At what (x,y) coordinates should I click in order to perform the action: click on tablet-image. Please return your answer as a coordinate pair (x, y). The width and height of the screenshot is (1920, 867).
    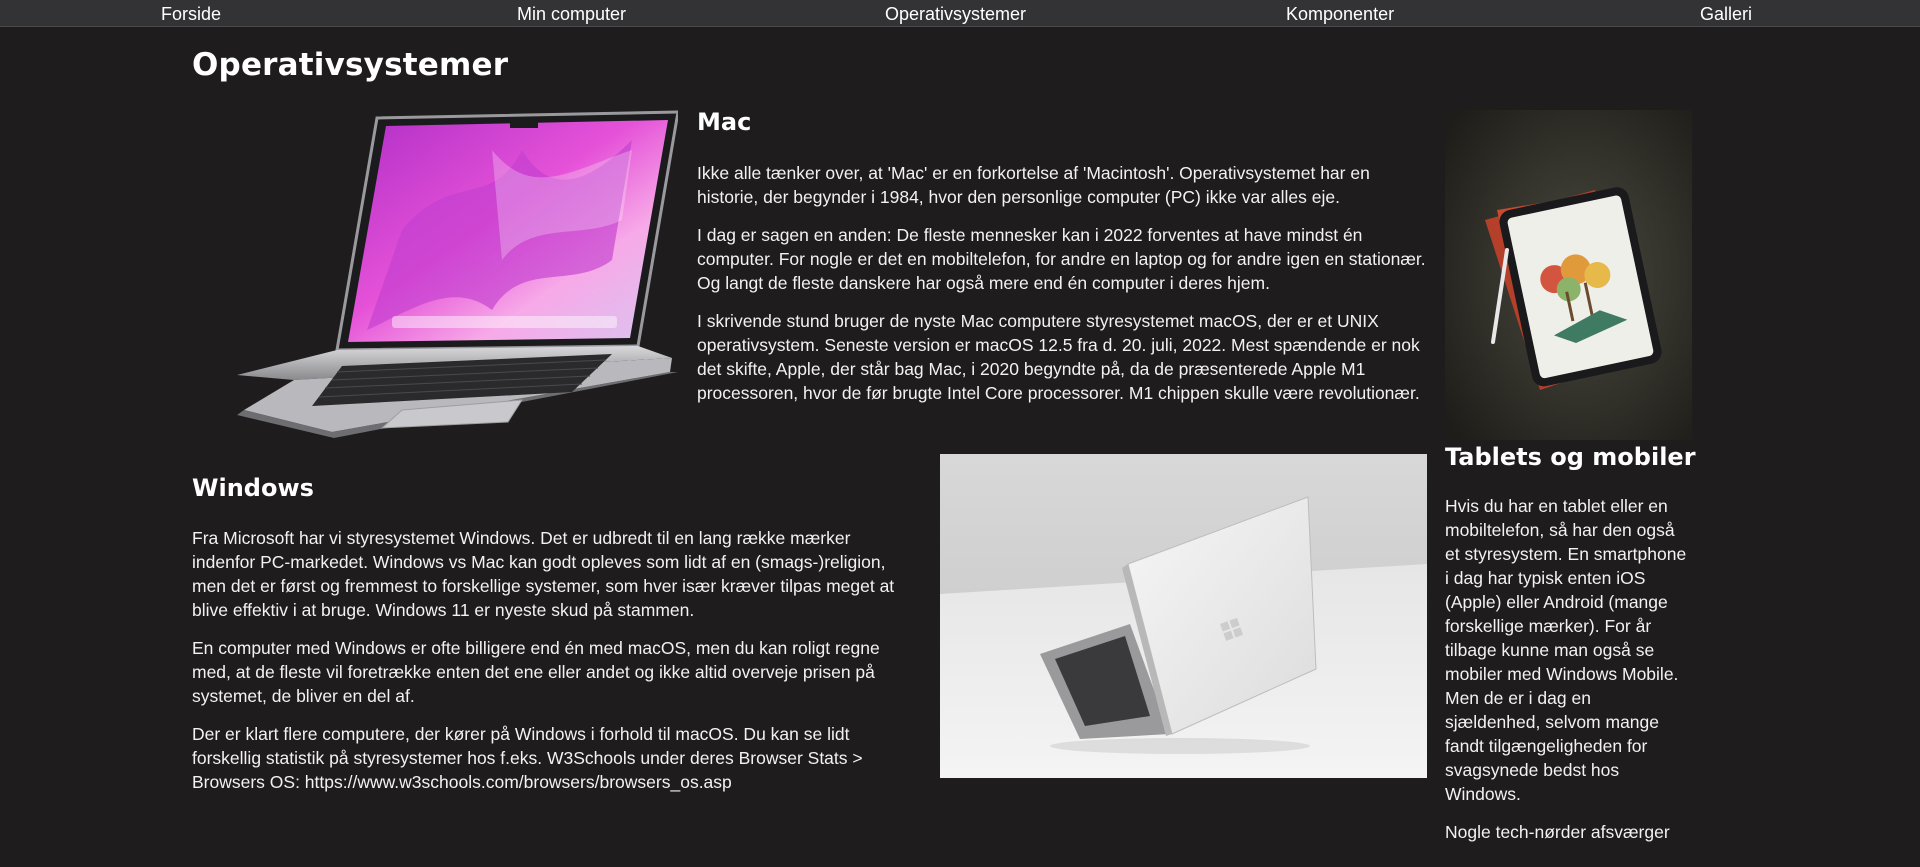
    Looking at the image, I should click on (1568, 275).